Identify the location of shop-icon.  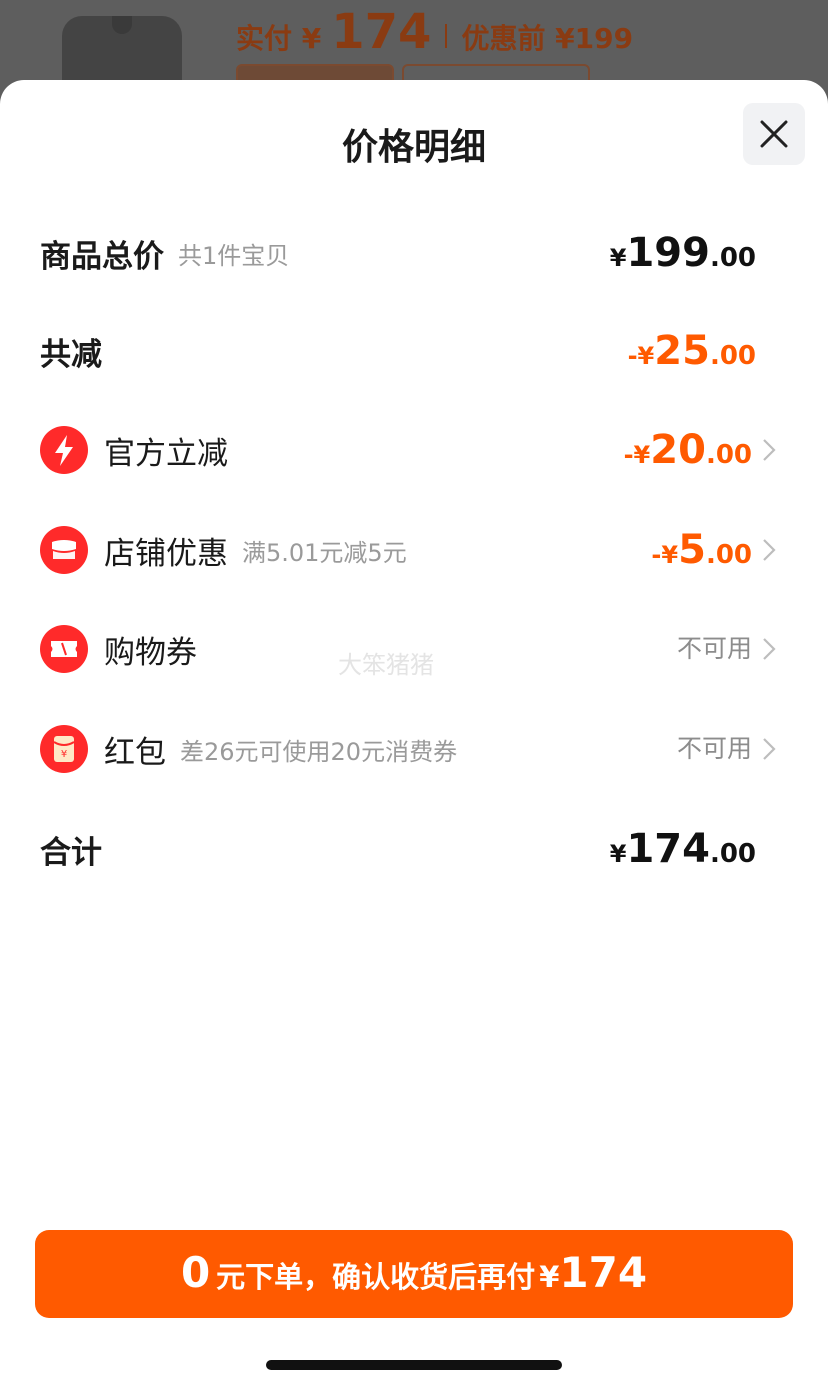
(64, 550).